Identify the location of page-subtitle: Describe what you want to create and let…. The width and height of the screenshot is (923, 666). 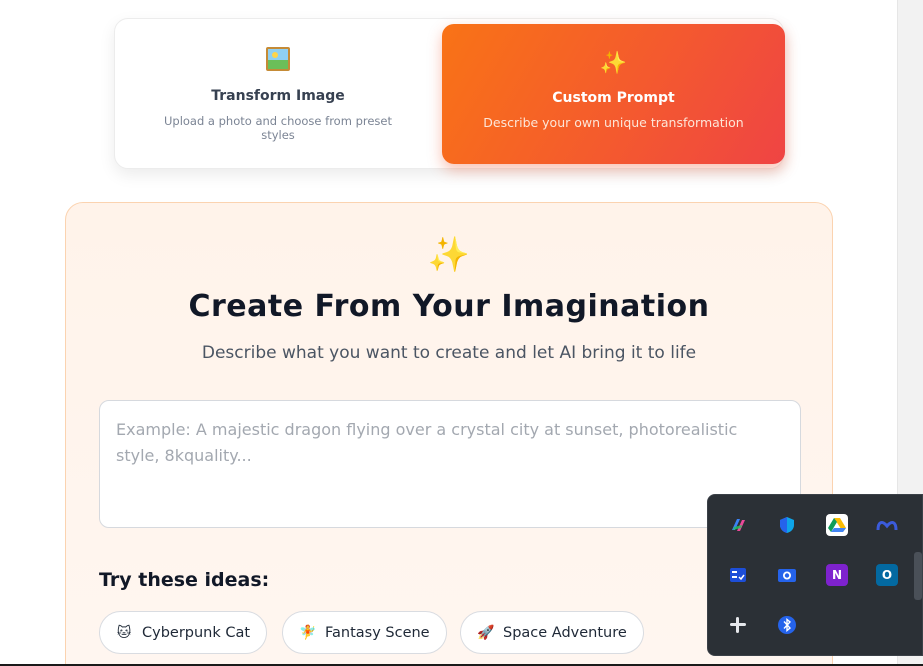
(449, 353).